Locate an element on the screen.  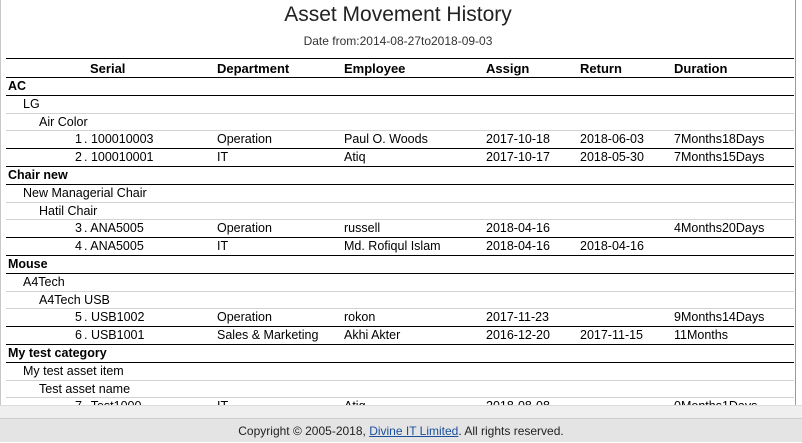
column-header-serial: Serial is located at coordinates (108, 68).